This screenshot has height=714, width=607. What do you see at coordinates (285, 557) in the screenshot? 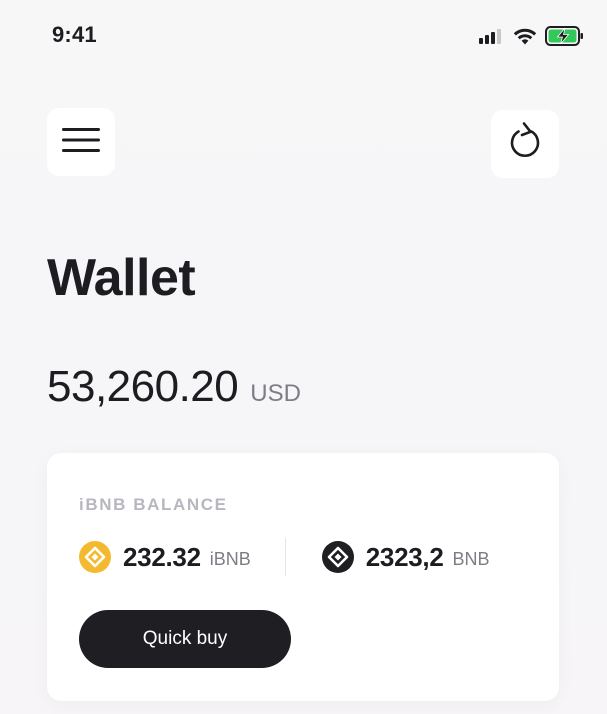
I see `balance-divider` at bounding box center [285, 557].